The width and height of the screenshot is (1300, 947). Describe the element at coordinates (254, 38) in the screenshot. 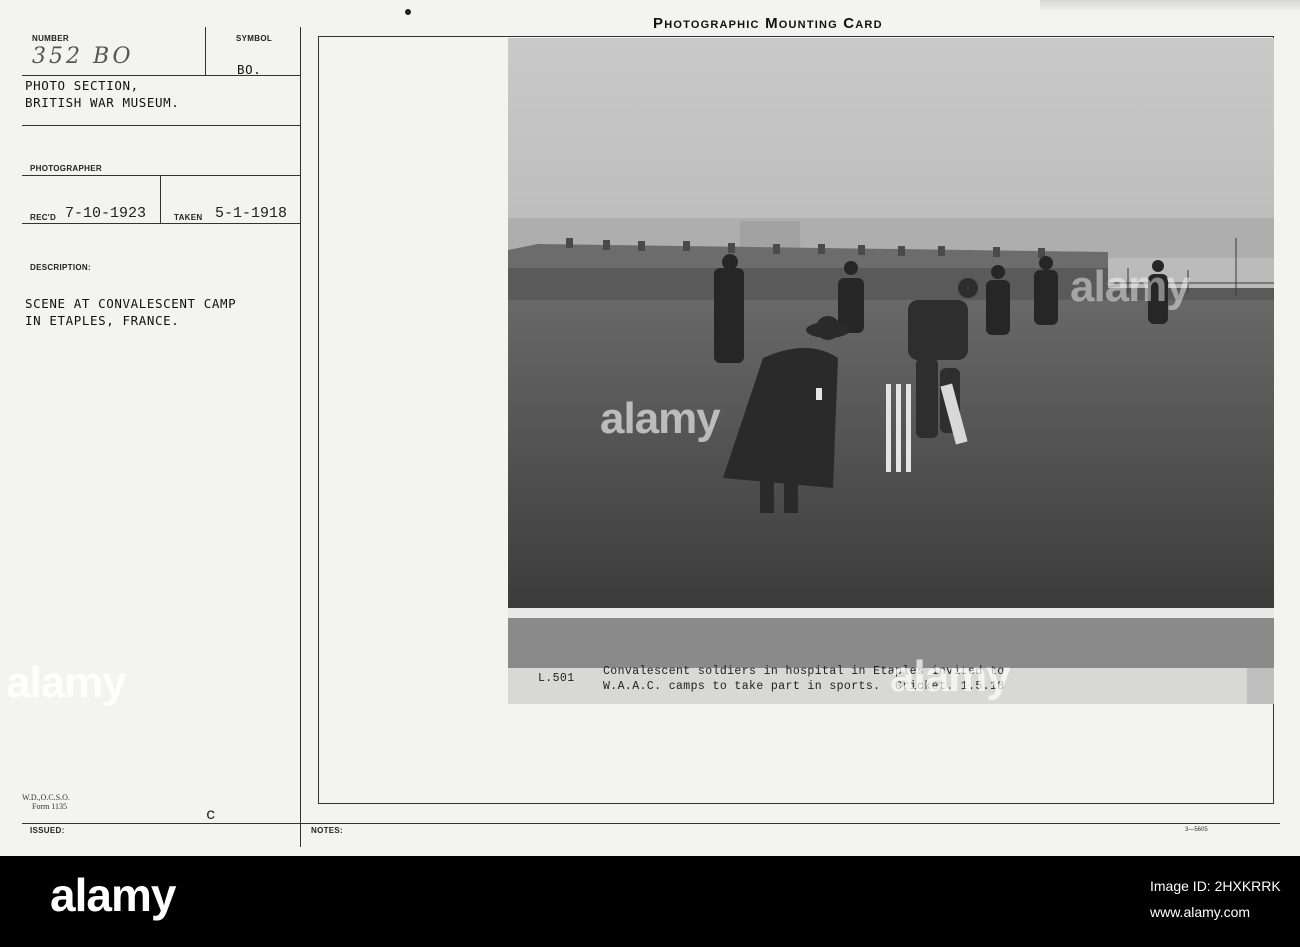

I see `symbol-label: SYMBOL` at that location.